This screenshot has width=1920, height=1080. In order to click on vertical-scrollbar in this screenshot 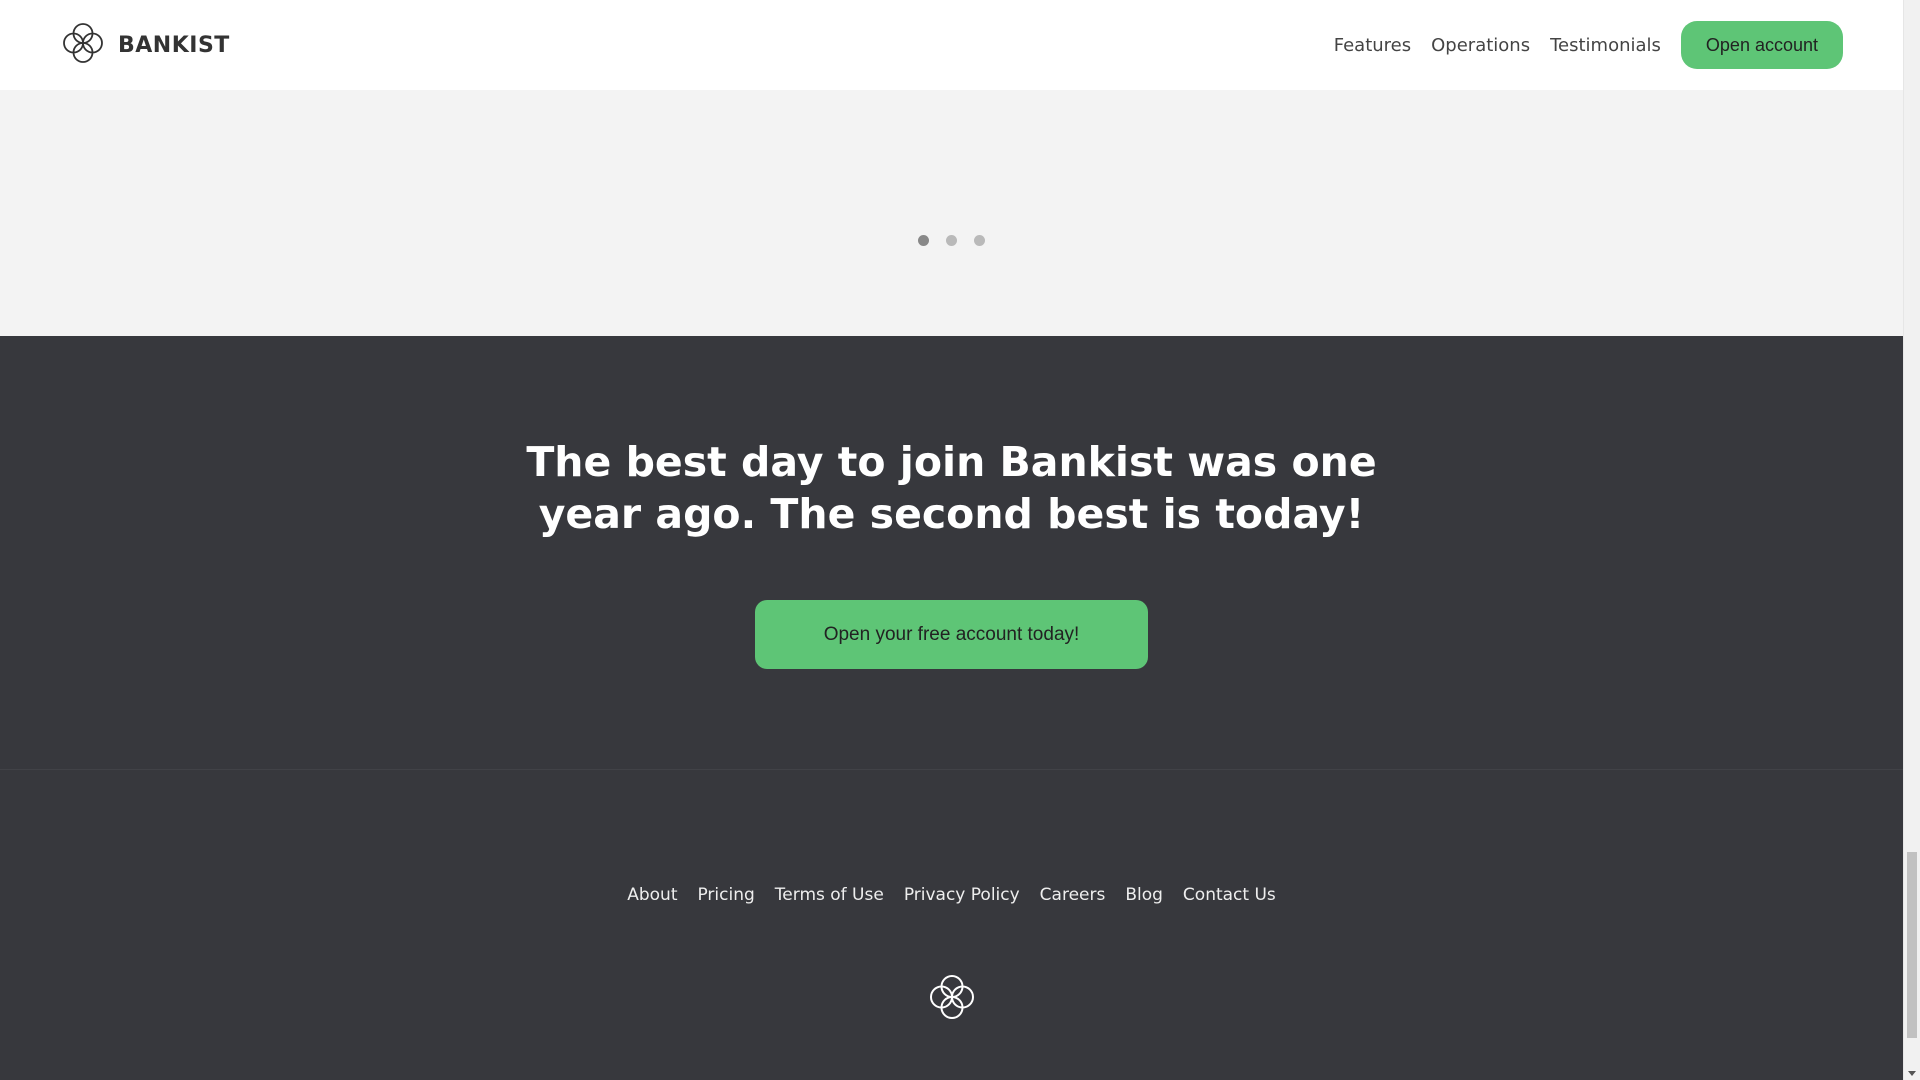, I will do `click(1911, 540)`.